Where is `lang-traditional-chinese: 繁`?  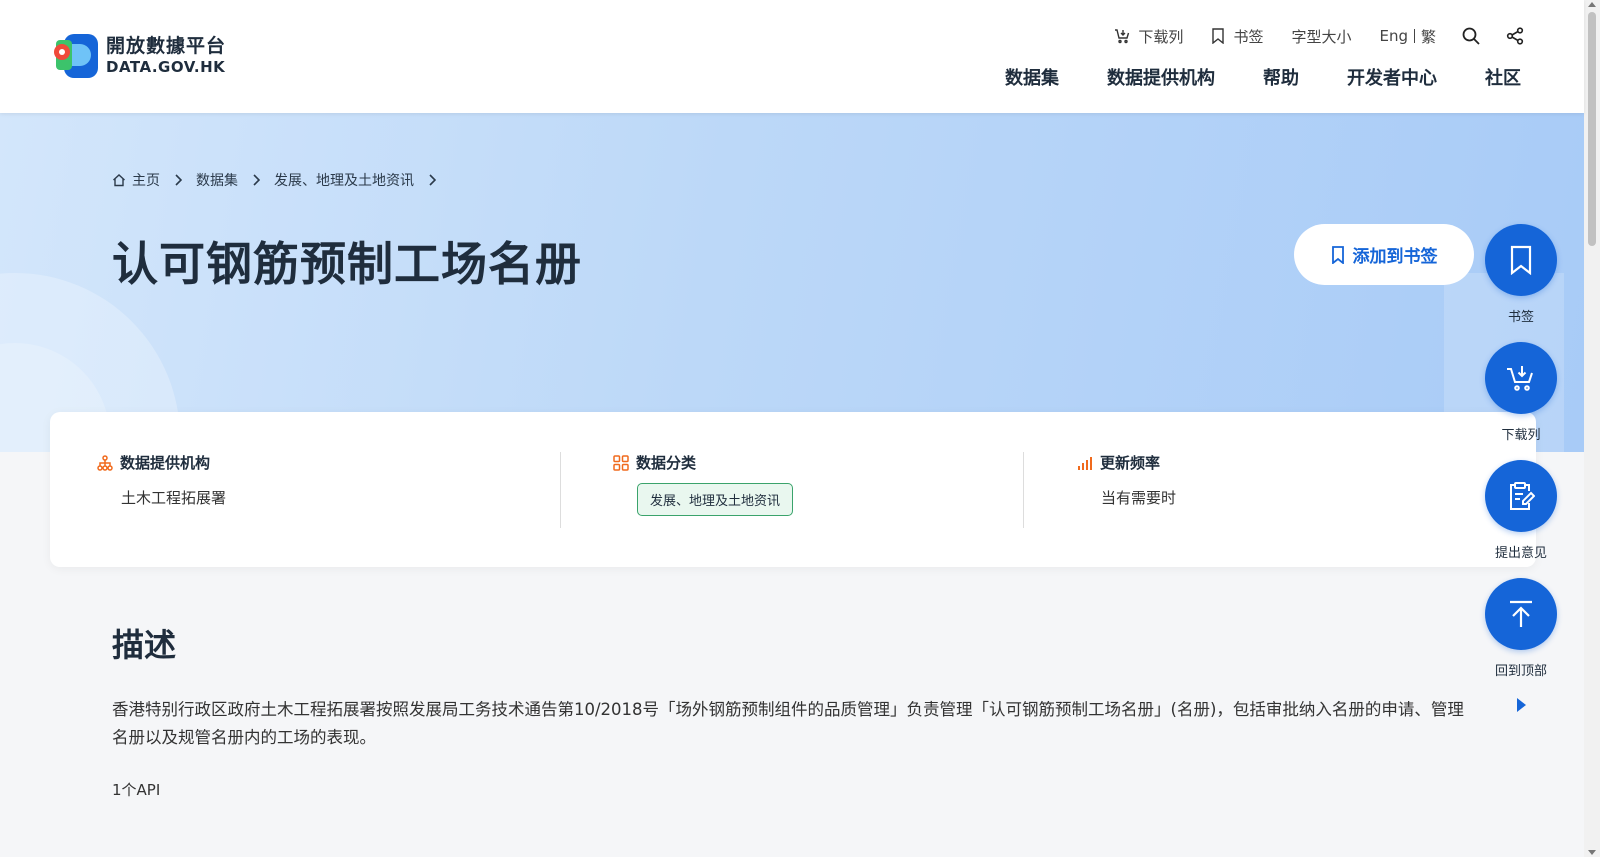
lang-traditional-chinese: 繁 is located at coordinates (1428, 36).